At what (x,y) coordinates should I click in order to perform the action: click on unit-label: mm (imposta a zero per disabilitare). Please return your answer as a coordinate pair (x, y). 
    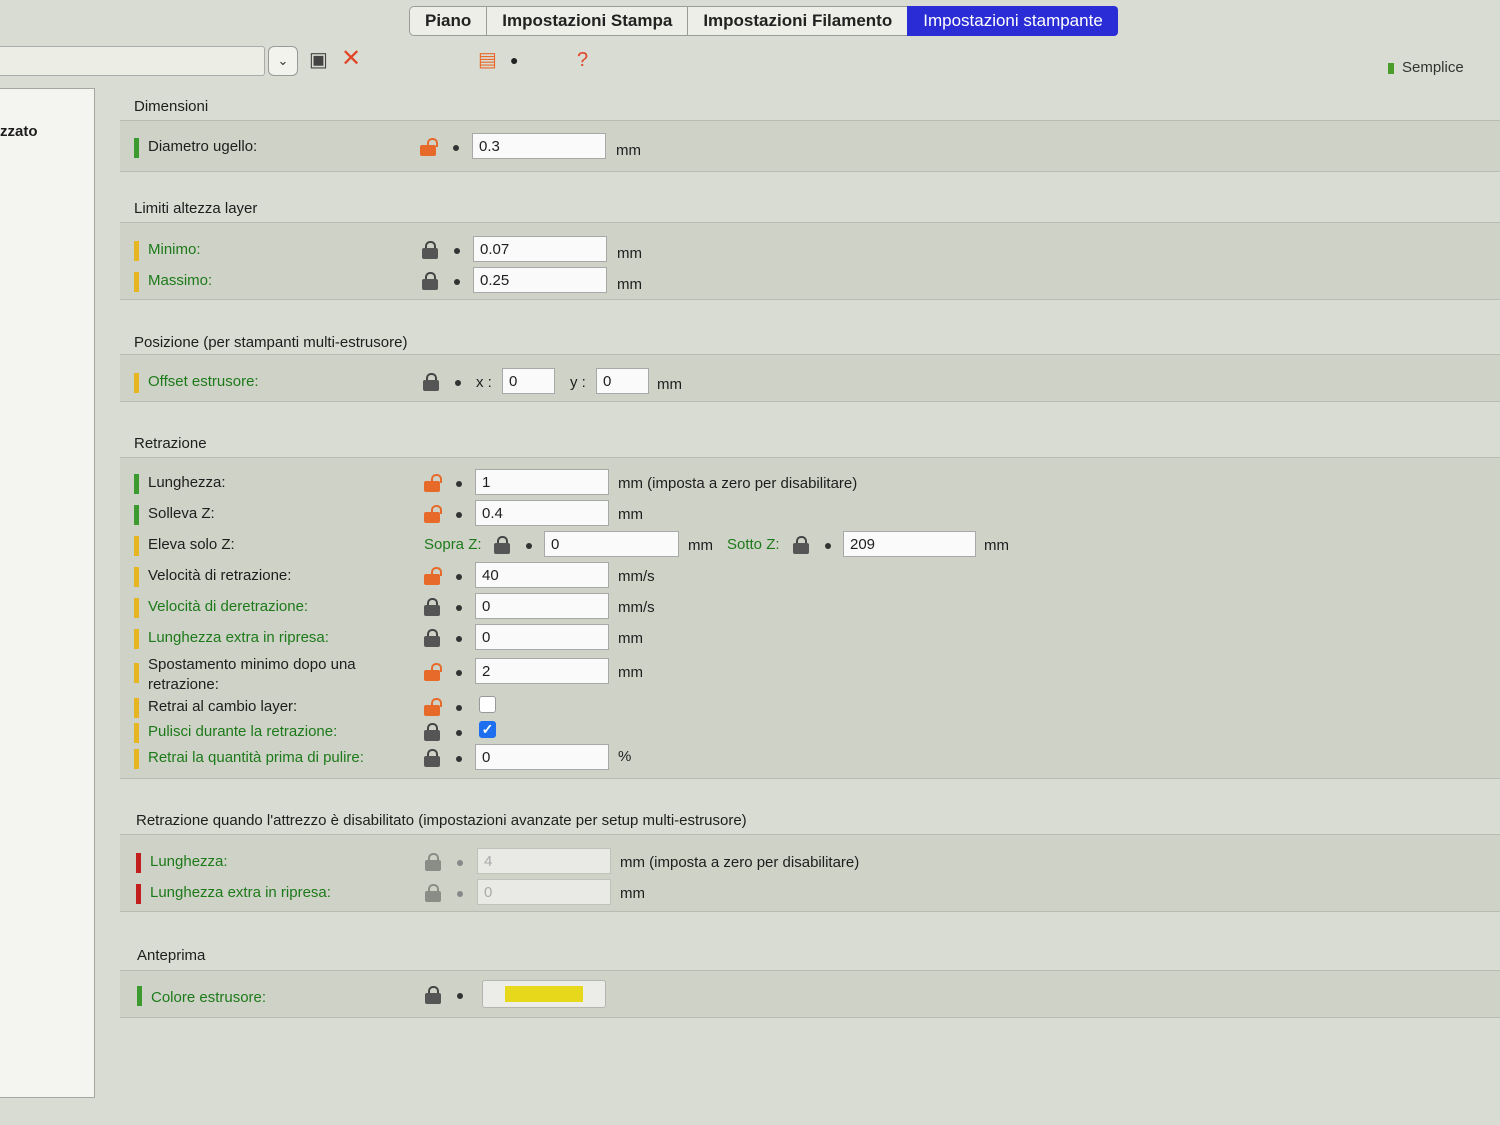
    Looking at the image, I should click on (738, 483).